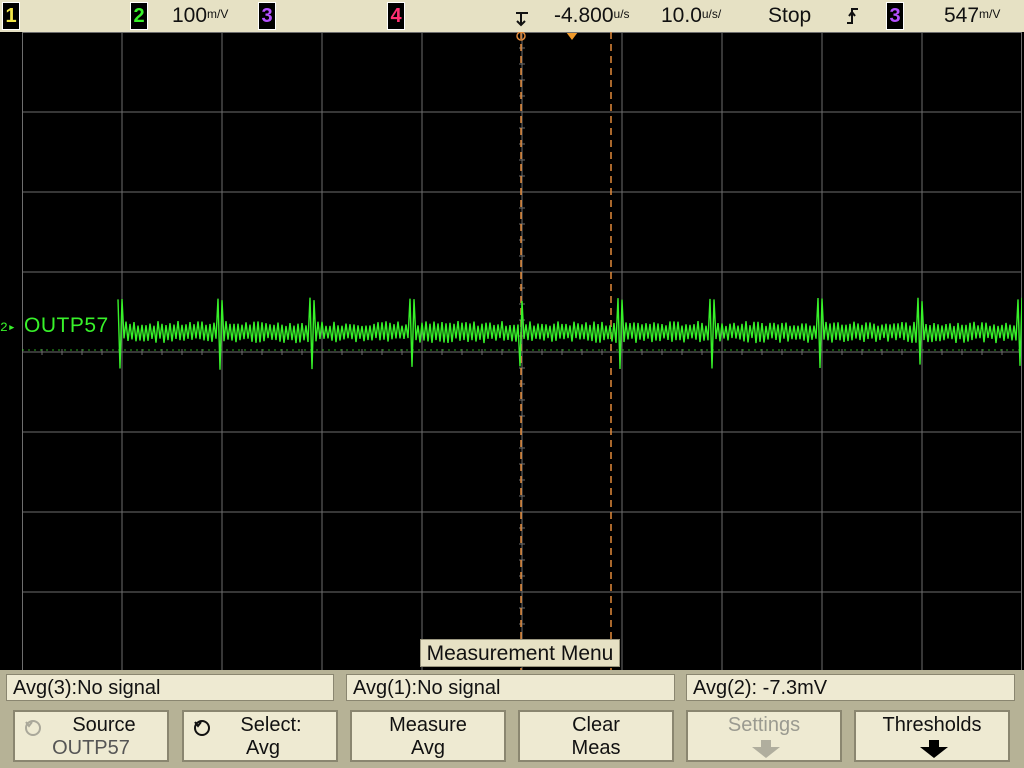 The height and width of the screenshot is (768, 1024). Describe the element at coordinates (428, 725) in the screenshot. I see `measure-softkey-label: Measure` at that location.